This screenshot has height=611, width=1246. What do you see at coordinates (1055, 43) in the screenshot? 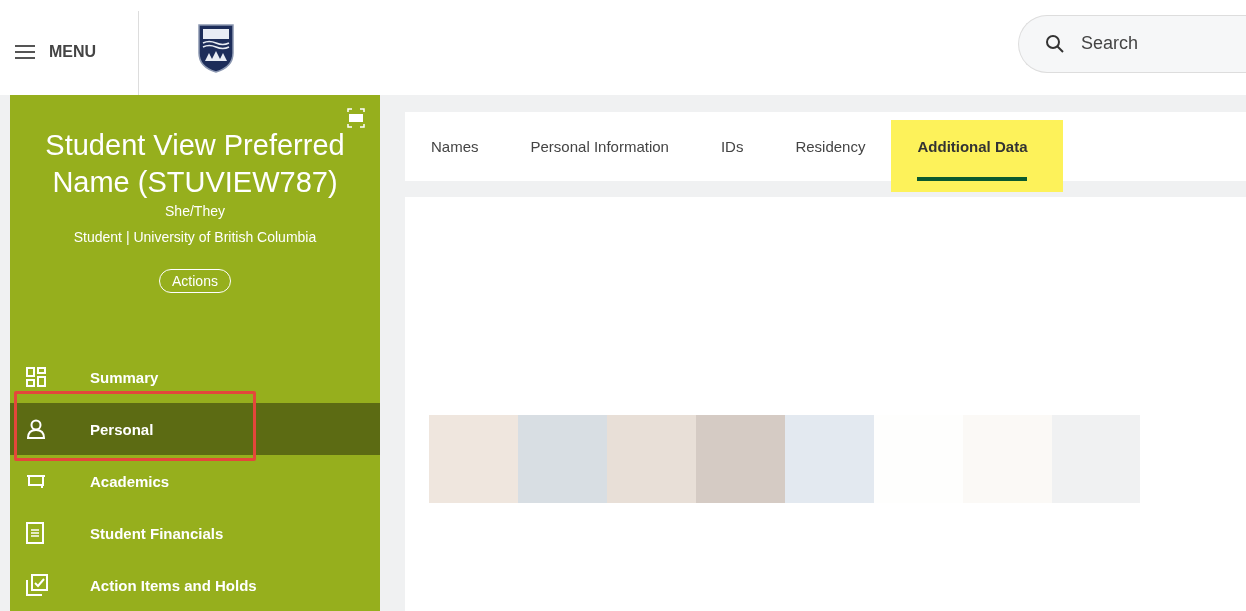
I see `search-icon` at bounding box center [1055, 43].